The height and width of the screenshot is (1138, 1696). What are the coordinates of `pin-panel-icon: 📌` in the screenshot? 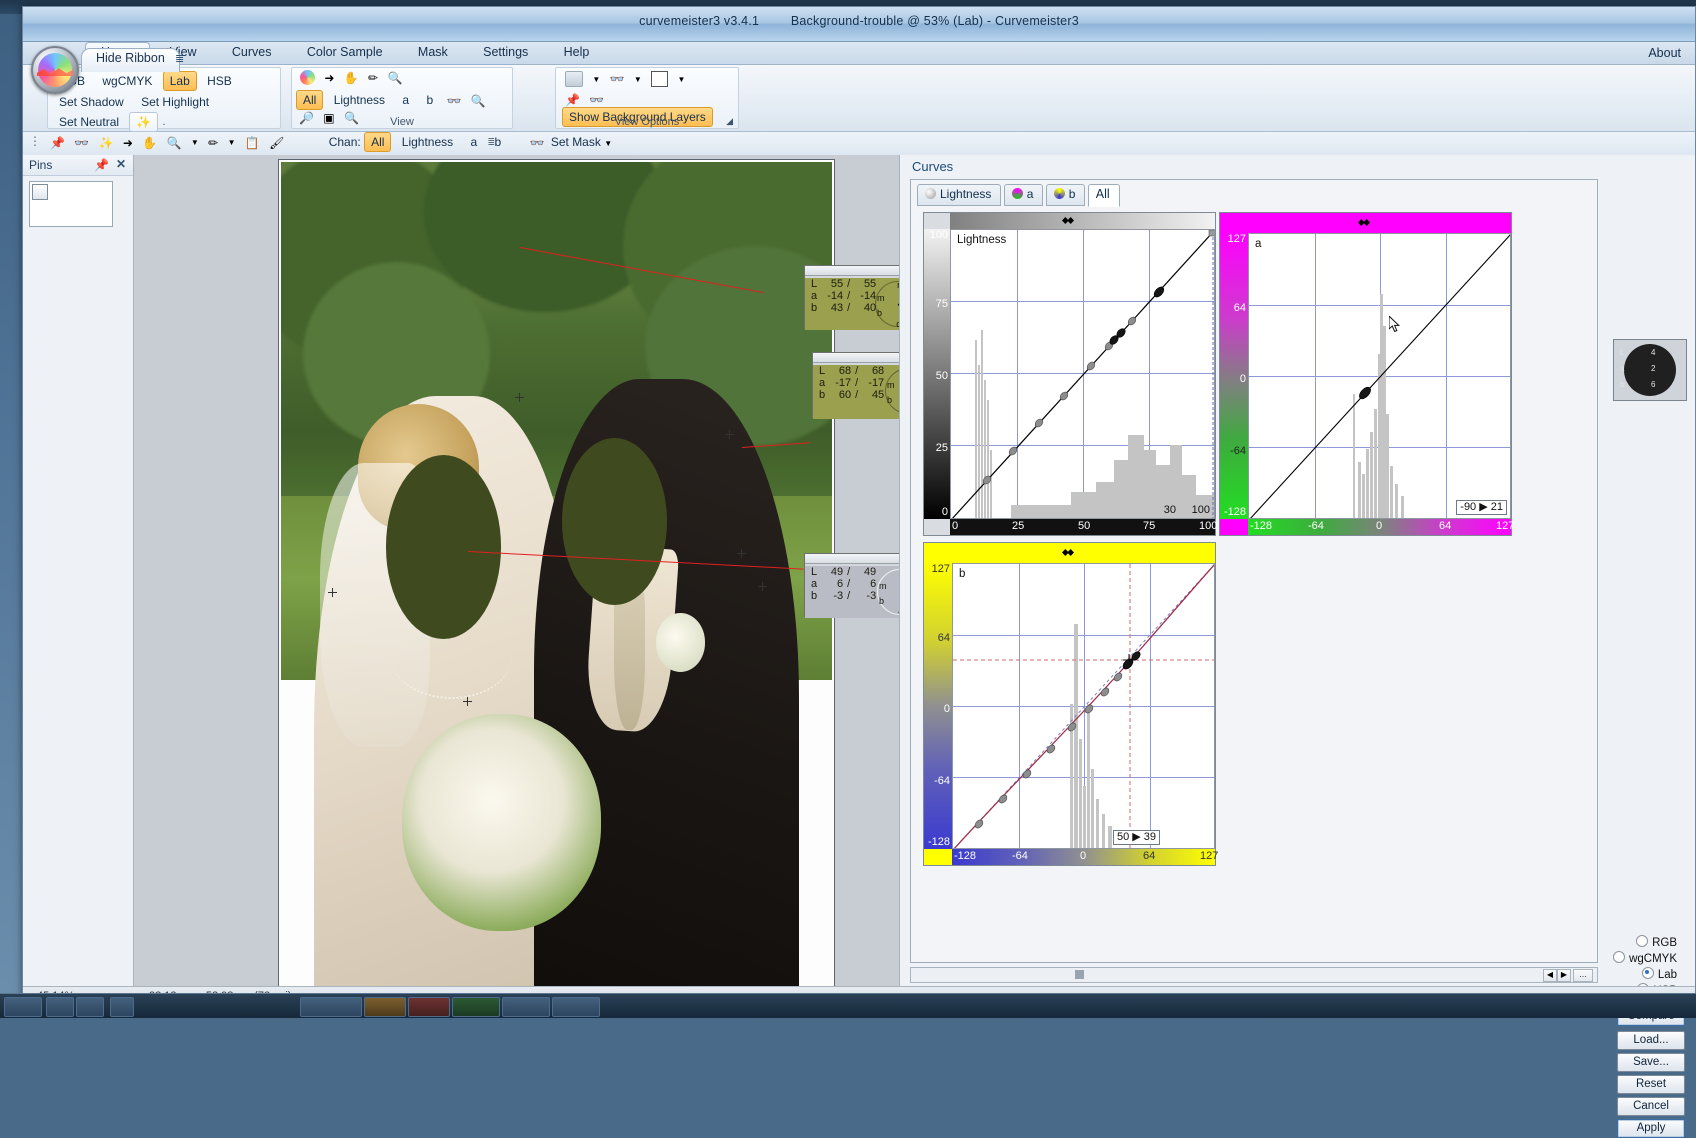 It's located at (101, 165).